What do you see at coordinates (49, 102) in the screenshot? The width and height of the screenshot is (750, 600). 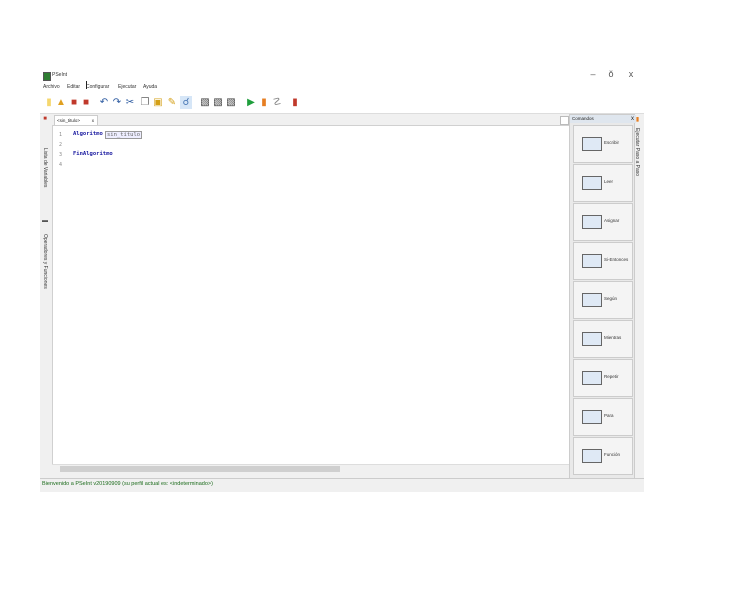 I see `new-file-icon: ▮` at bounding box center [49, 102].